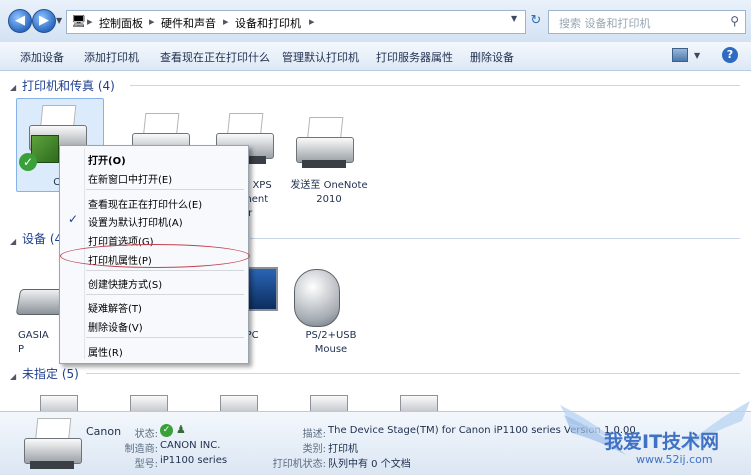 Image resolution: width=751 pixels, height=475 pixels. I want to click on toolbar-manage-default-button: 管理默认打印机, so click(320, 57).